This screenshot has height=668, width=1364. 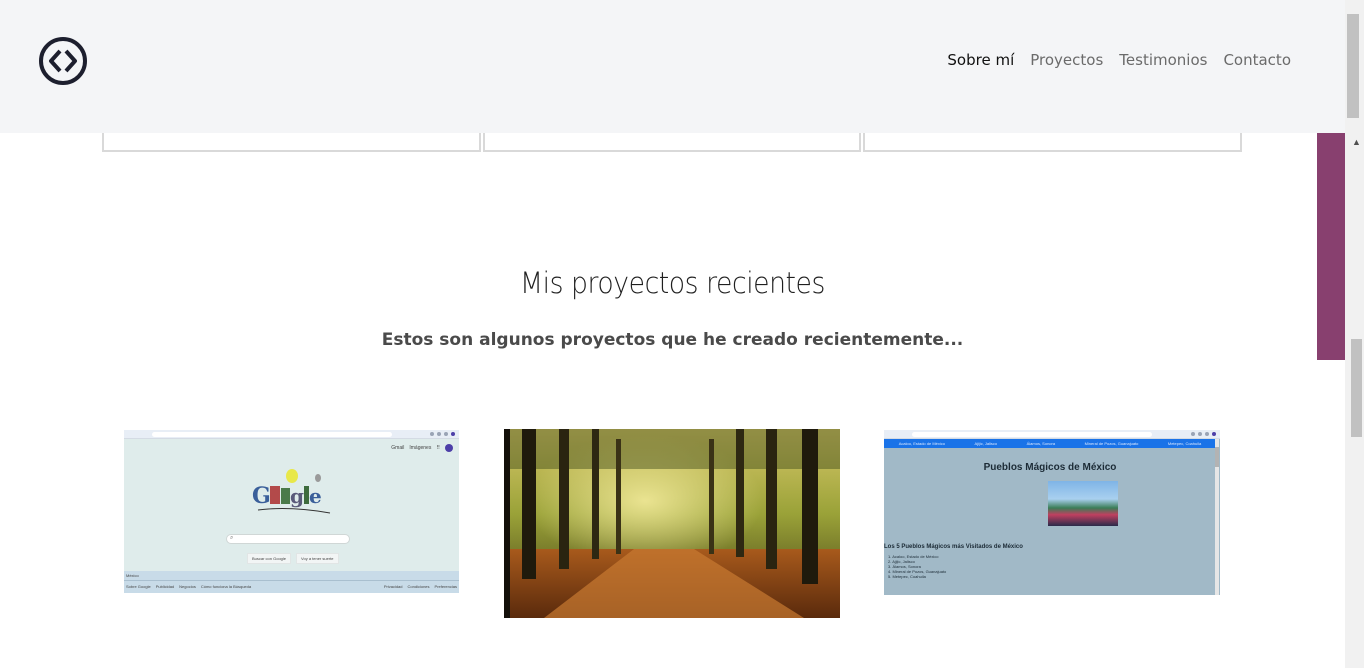 What do you see at coordinates (293, 558) in the screenshot?
I see `google-search-buttons: Buscar con Google Voy a tener suerte` at bounding box center [293, 558].